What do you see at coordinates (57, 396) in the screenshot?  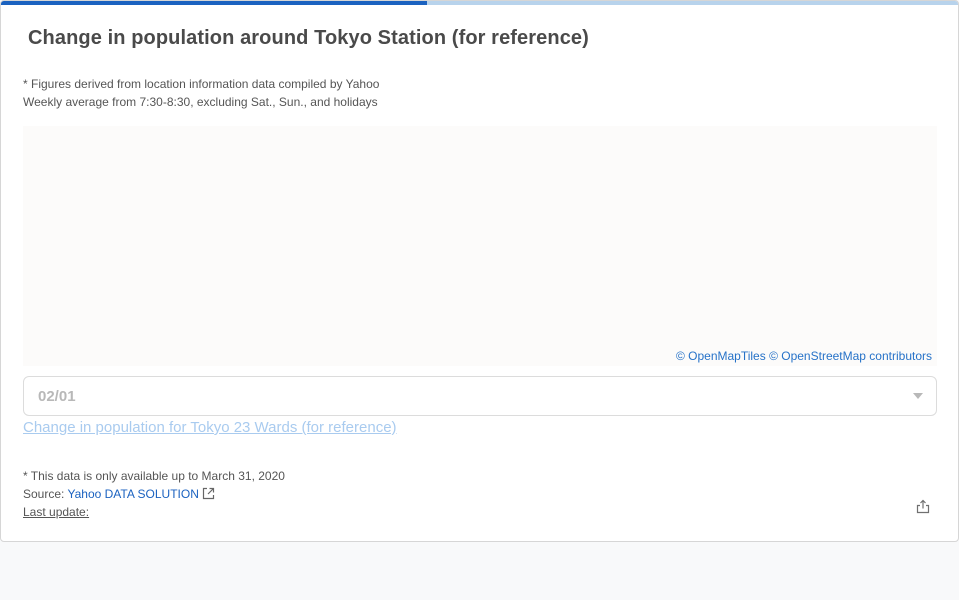 I see `date-select-value: 02/01` at bounding box center [57, 396].